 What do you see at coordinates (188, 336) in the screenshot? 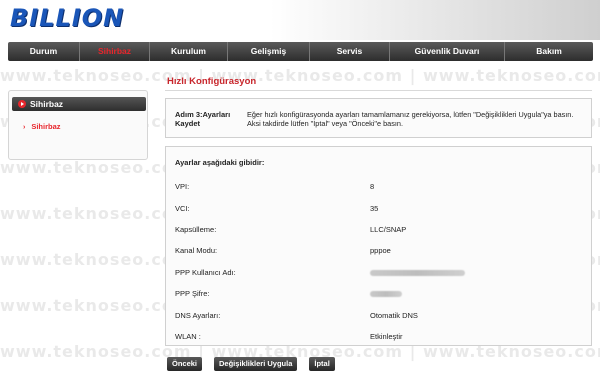
I see `setting-label: WLAN :` at bounding box center [188, 336].